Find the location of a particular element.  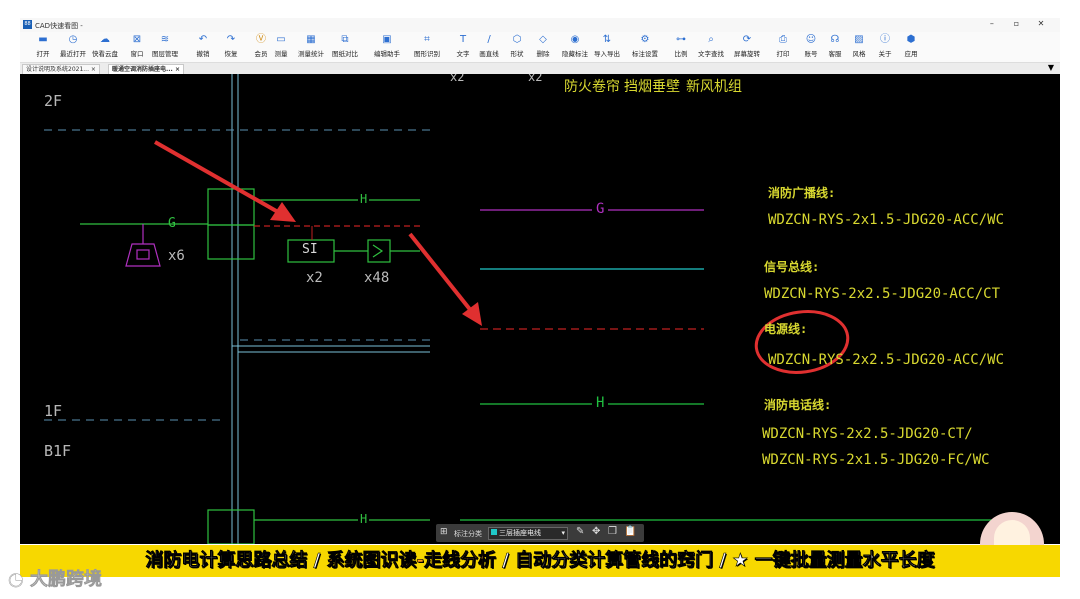

toolbar-button-label: 编辑助手 is located at coordinates (387, 54).